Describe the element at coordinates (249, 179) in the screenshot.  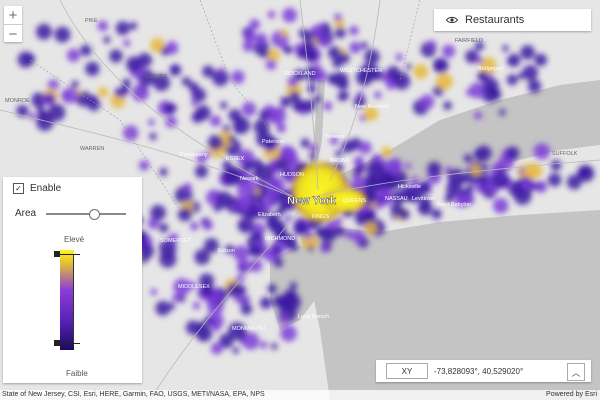
I see `place-label: Newark` at that location.